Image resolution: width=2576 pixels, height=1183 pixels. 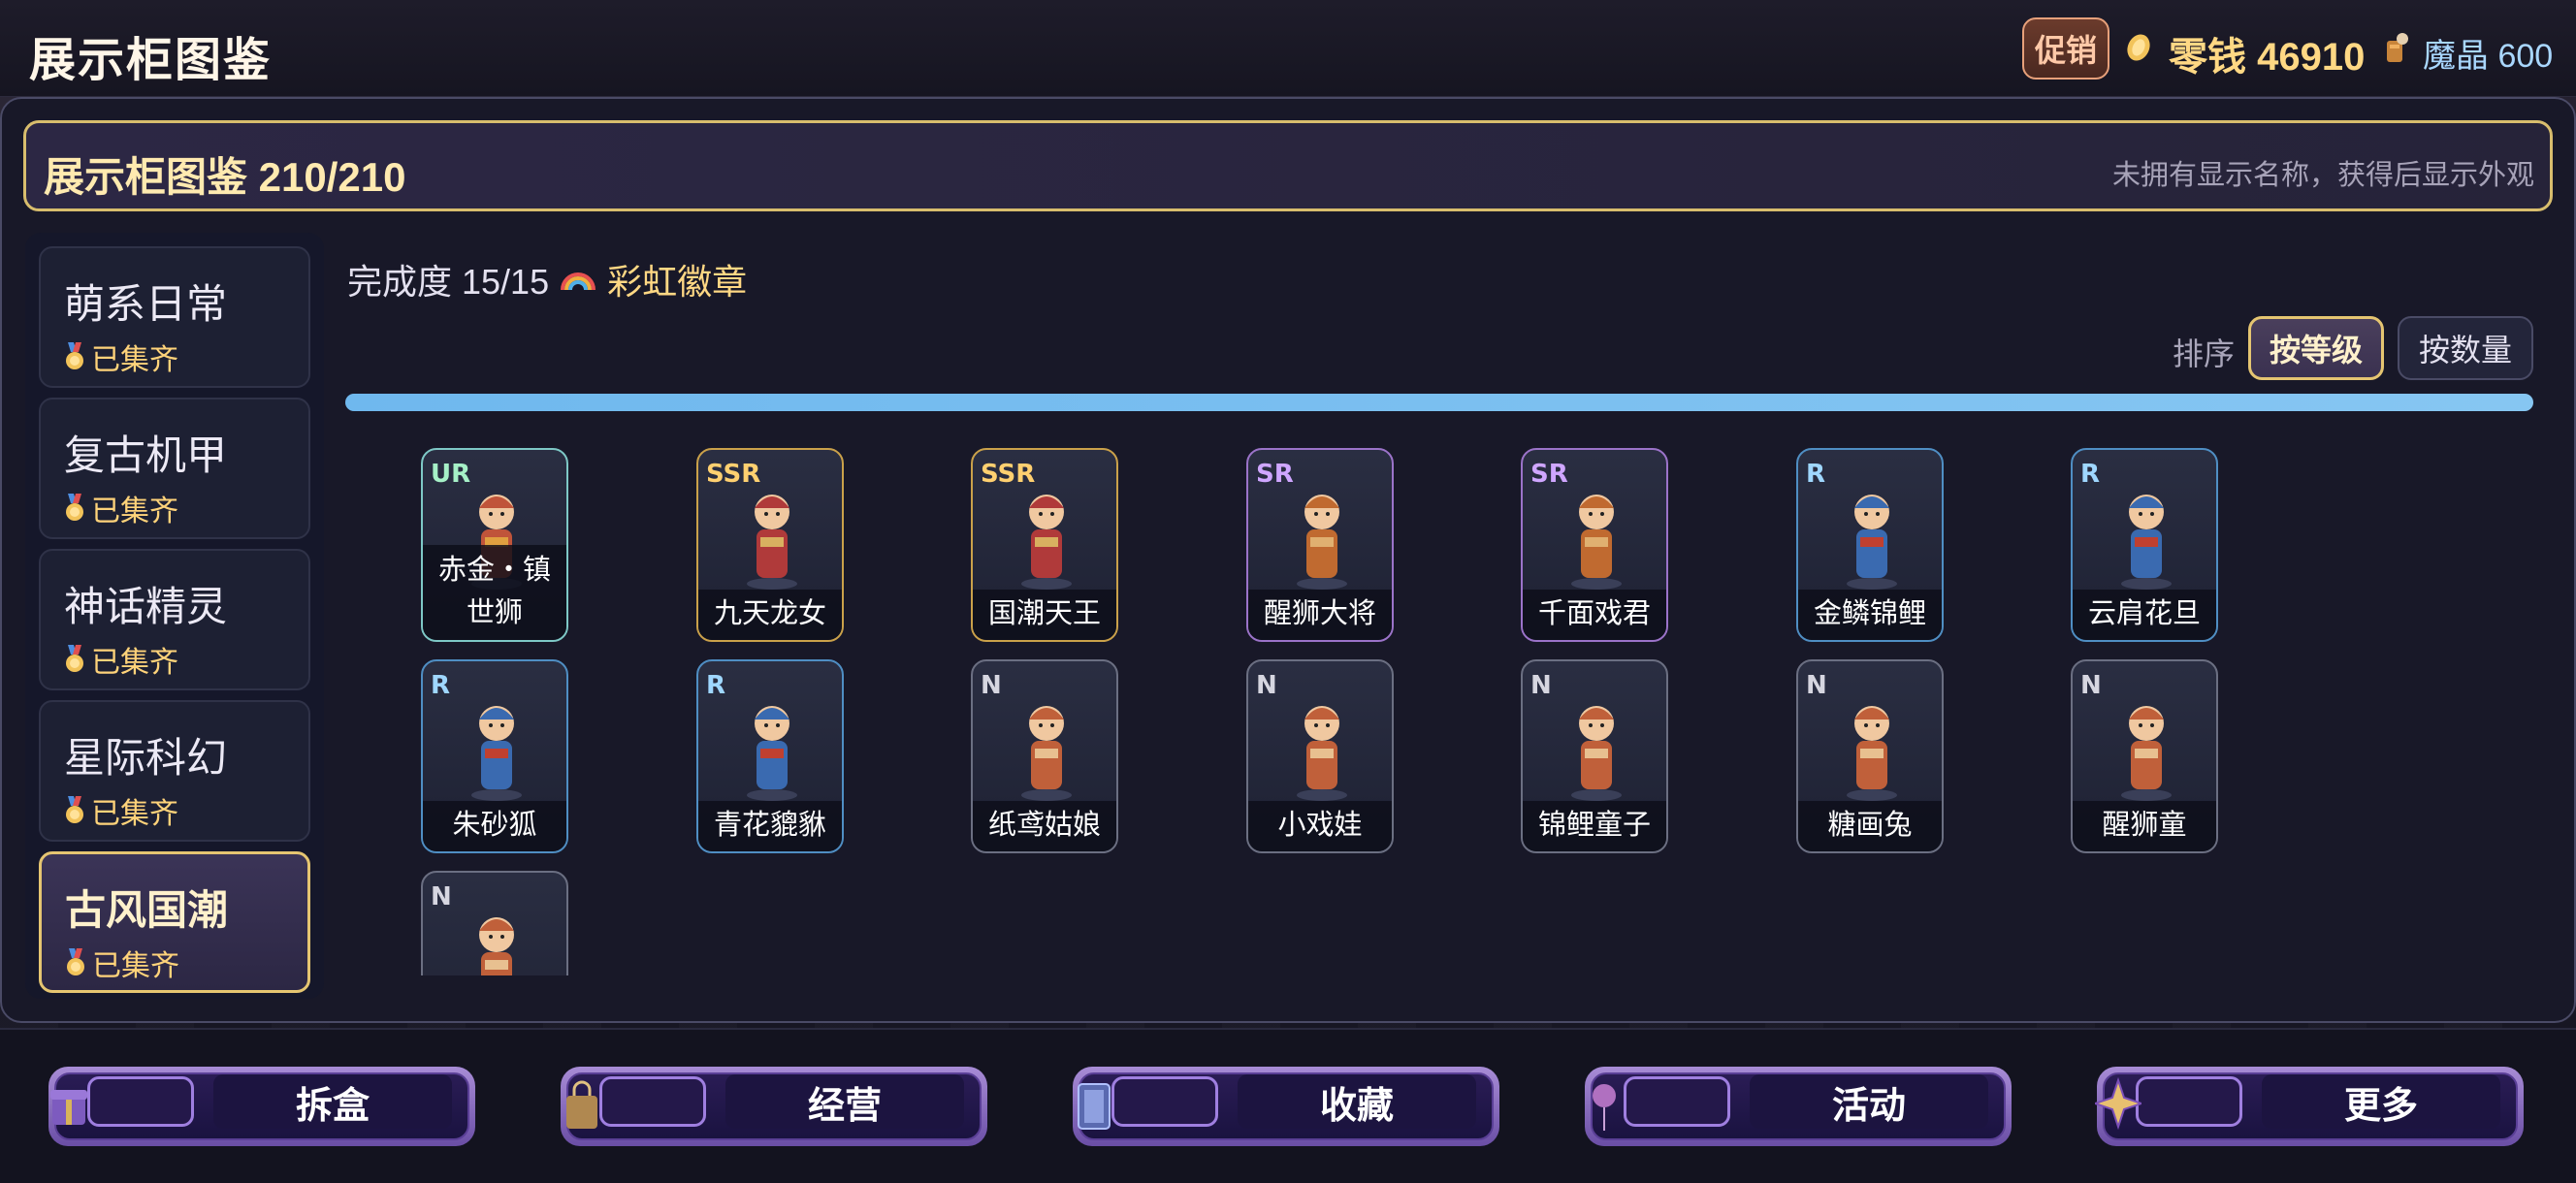 What do you see at coordinates (770, 615) in the screenshot?
I see `figure-name: 九天龙女` at bounding box center [770, 615].